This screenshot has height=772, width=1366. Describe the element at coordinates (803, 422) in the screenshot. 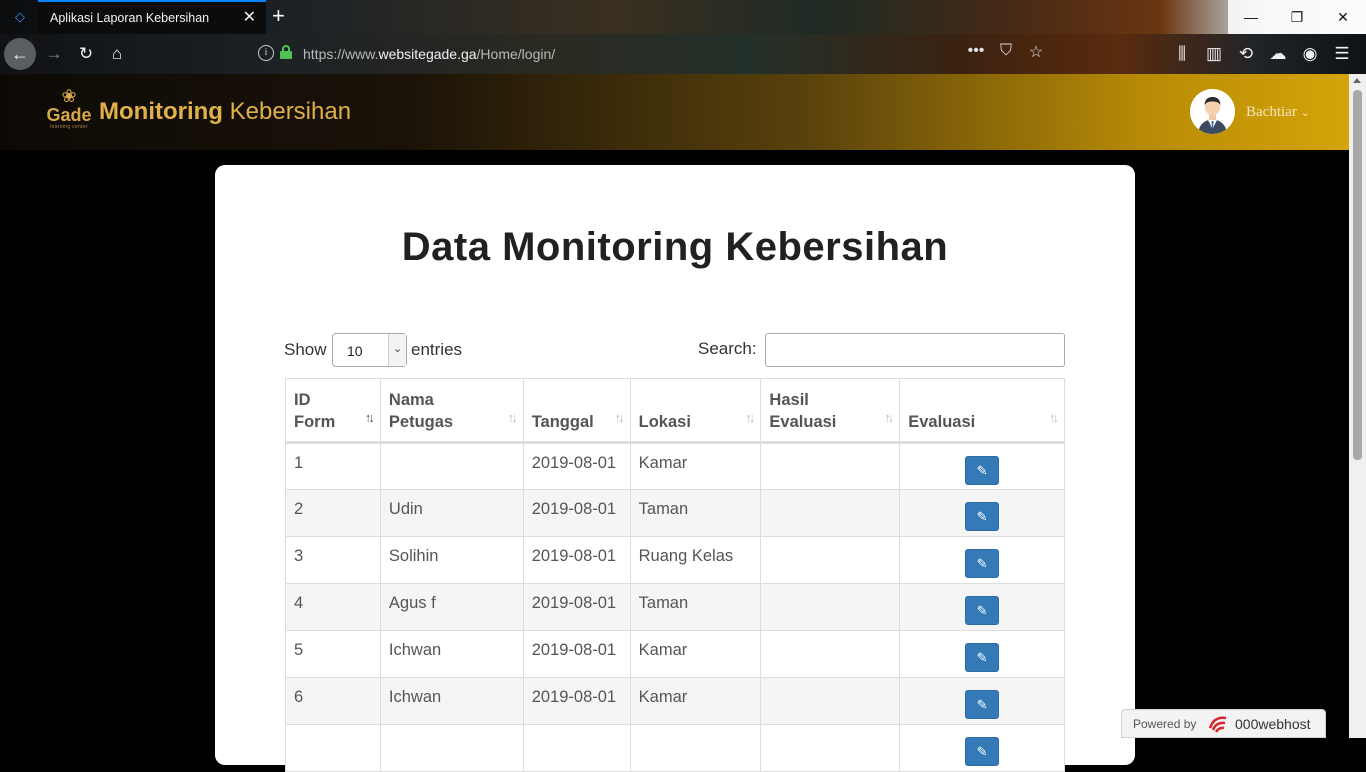

I see `header-line: Evaluasi` at that location.